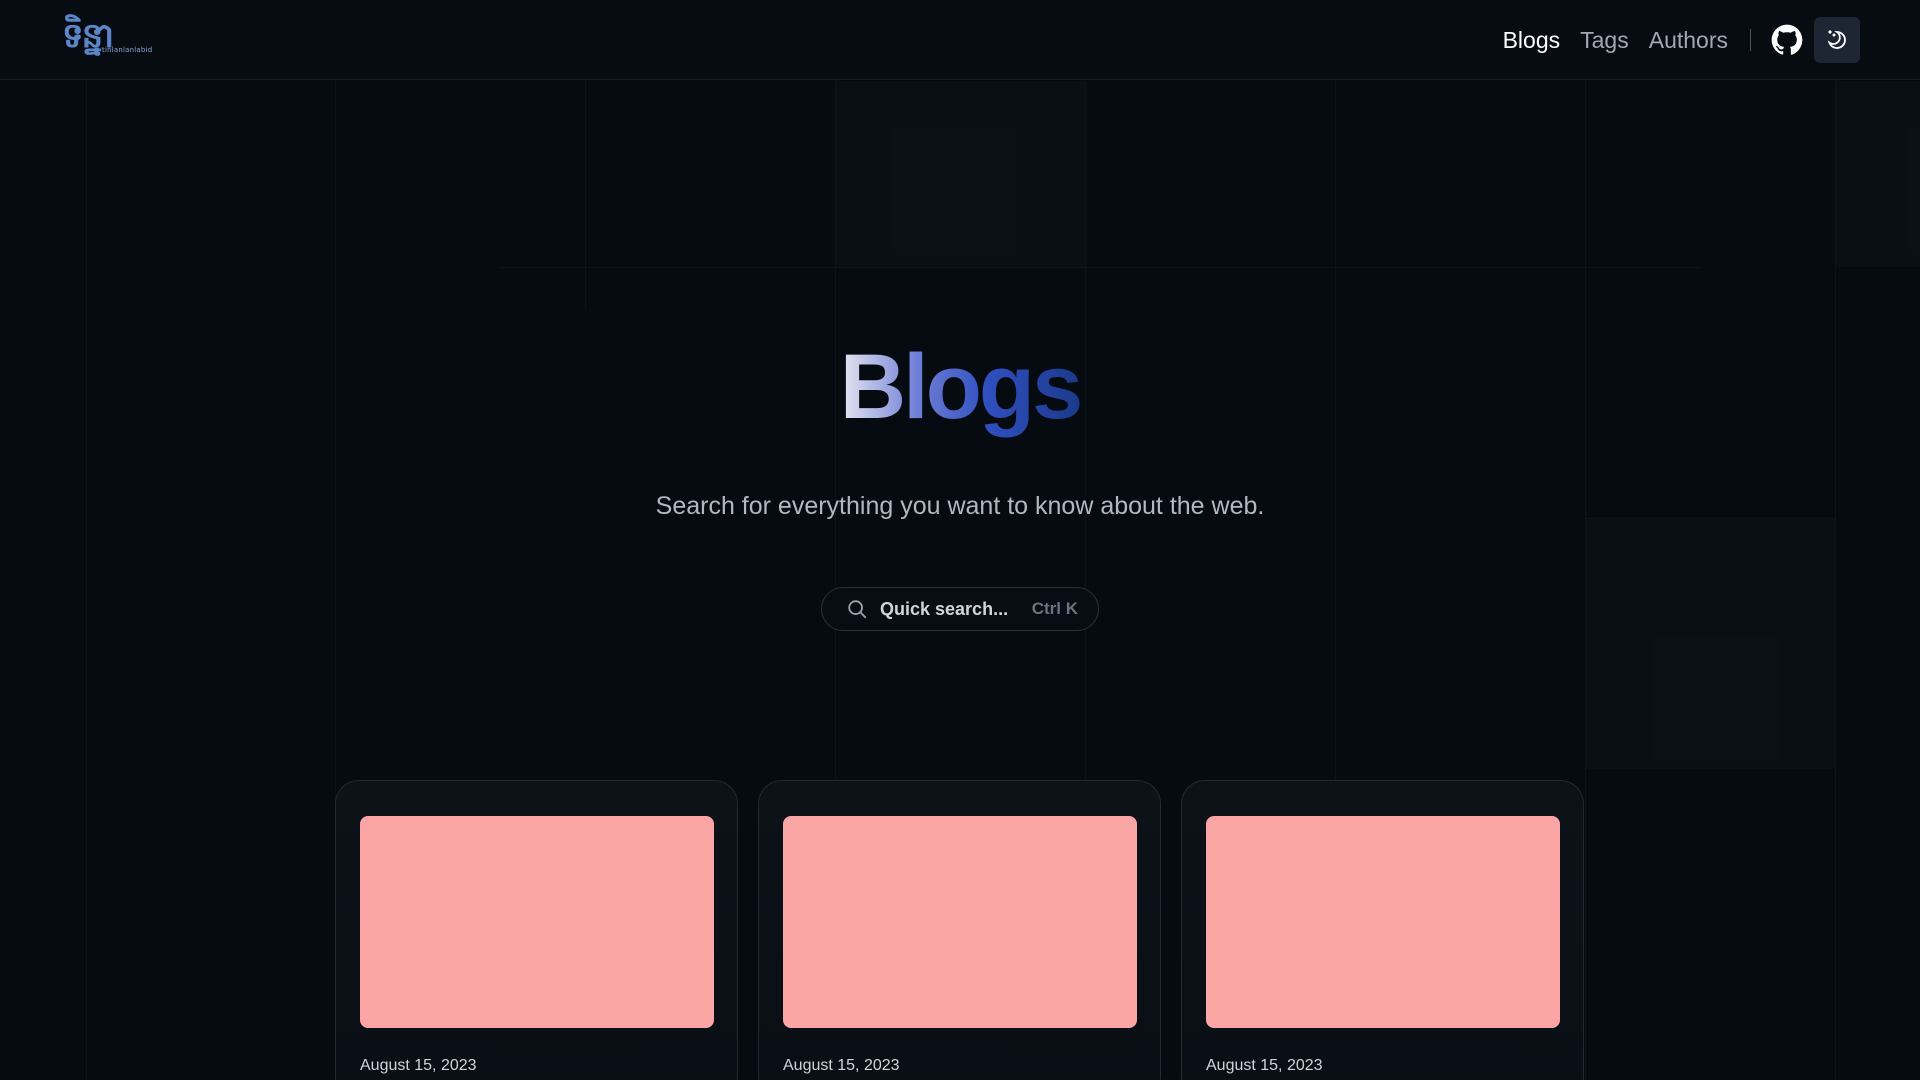  I want to click on top-navbar: ទិន្នា tinlanlanlabid Blogs Tags Authors, so click(960, 40).